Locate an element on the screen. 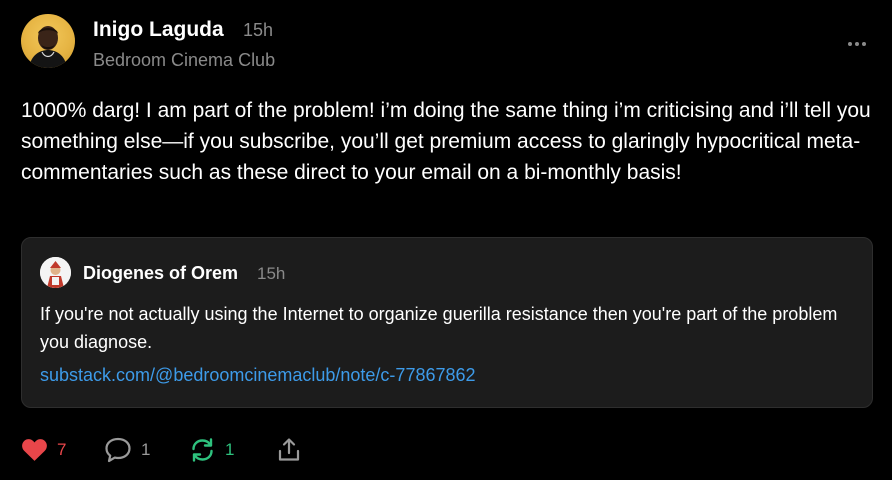 The image size is (892, 480). comment-button: 1 is located at coordinates (127, 450).